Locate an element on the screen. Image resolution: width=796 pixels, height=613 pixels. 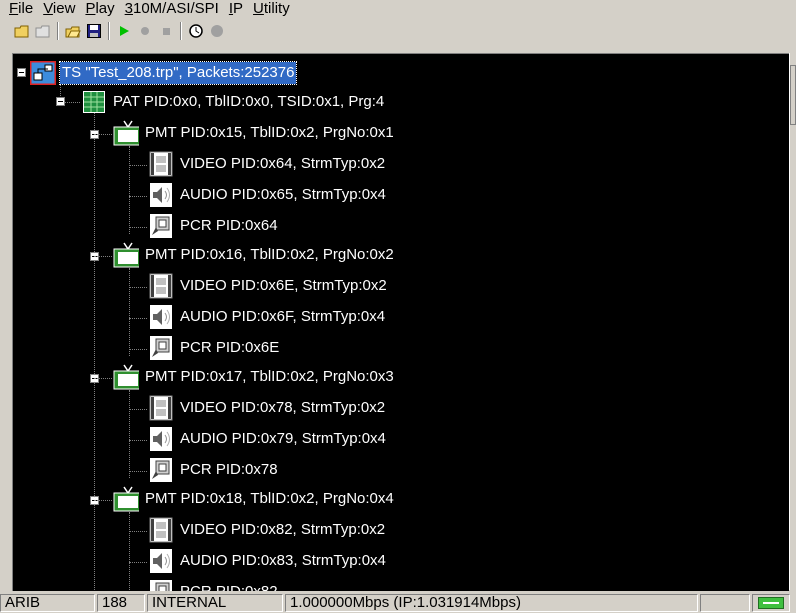
tree-node-label: PMT PID:0x18, TblID:0x2, PrgNo:0x4 is located at coordinates (269, 498).